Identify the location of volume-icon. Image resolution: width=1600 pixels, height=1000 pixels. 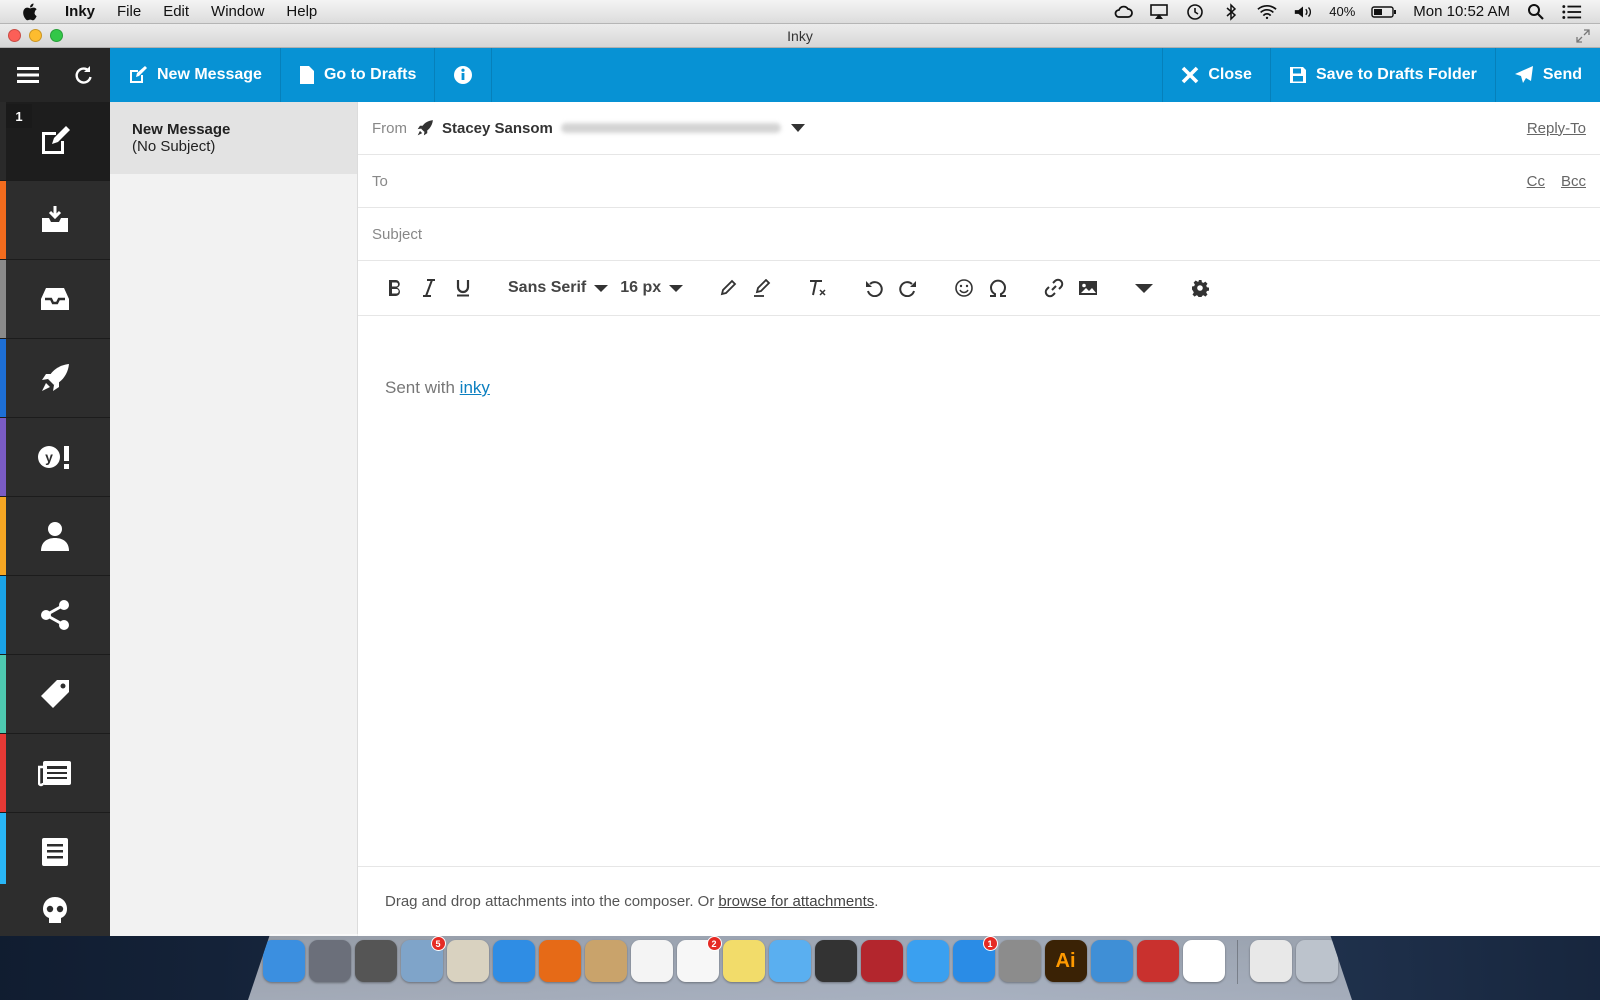
(1303, 12).